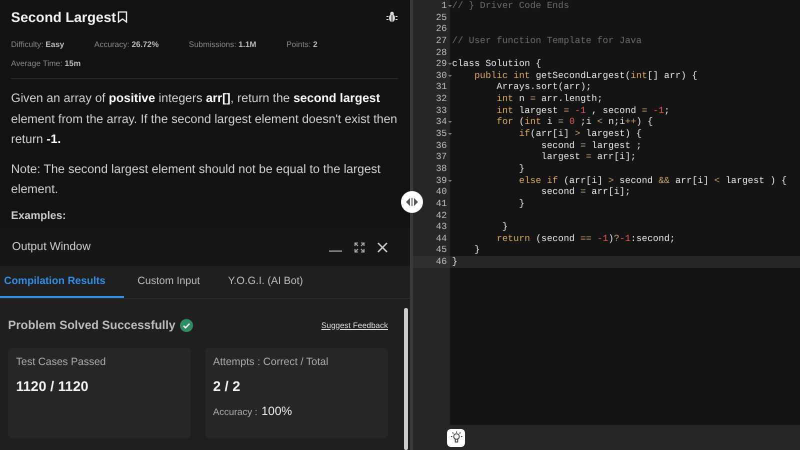  What do you see at coordinates (51, 247) in the screenshot?
I see `output-window-title: Output Window` at bounding box center [51, 247].